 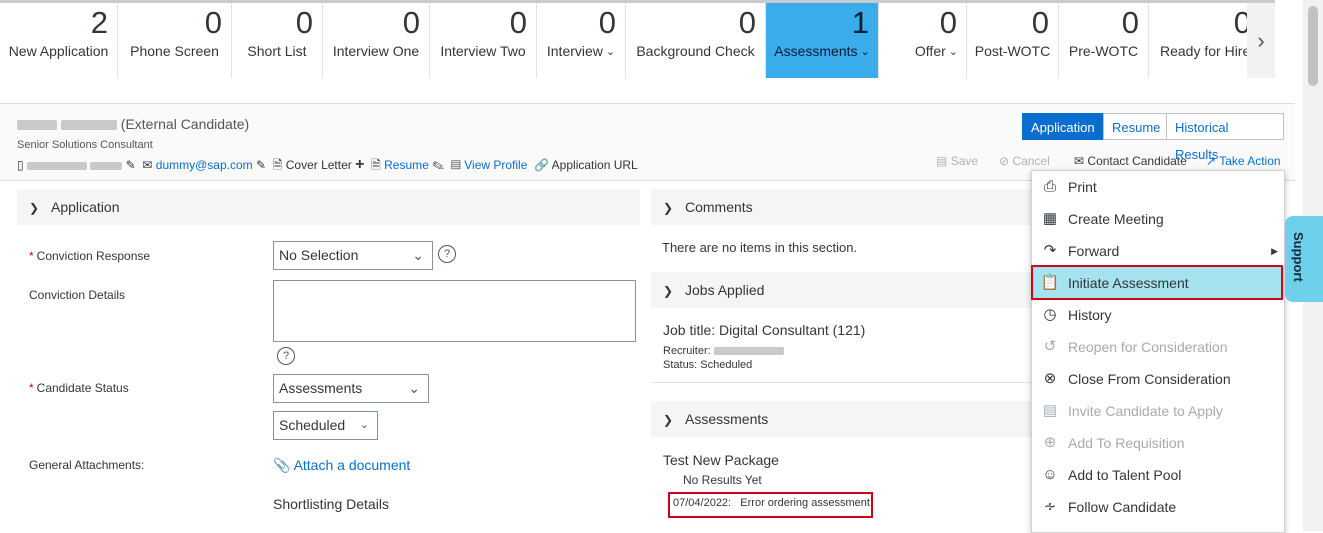 What do you see at coordinates (1050, 218) in the screenshot?
I see `meeting-icon: ▦` at bounding box center [1050, 218].